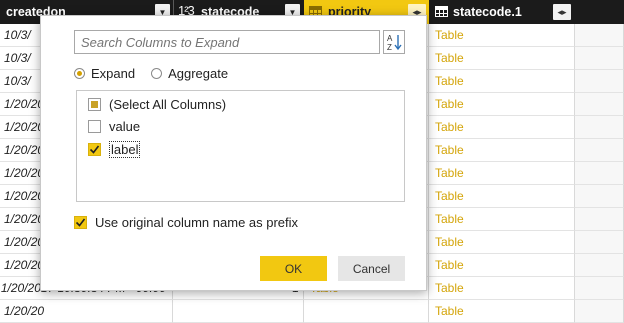 The height and width of the screenshot is (323, 624). I want to click on expand-columns-icon: ◂▸, so click(562, 12).